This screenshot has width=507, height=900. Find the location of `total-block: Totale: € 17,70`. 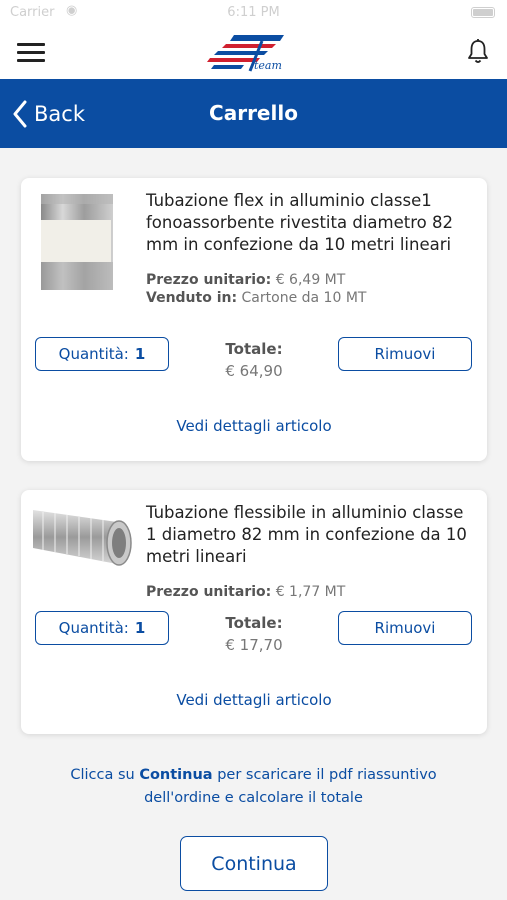

total-block: Totale: € 17,70 is located at coordinates (254, 634).